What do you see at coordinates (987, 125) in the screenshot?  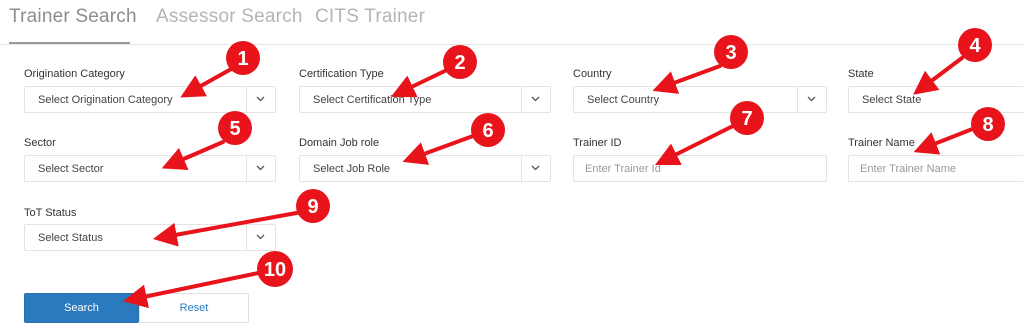 I see `annotation-number-8: 8` at bounding box center [987, 125].